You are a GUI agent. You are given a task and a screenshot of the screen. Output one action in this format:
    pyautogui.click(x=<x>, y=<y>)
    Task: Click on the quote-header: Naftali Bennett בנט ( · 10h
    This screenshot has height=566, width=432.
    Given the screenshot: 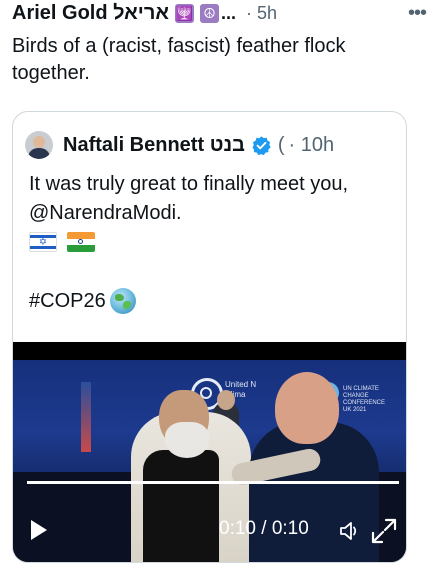 What is the action you would take?
    pyautogui.click(x=179, y=145)
    